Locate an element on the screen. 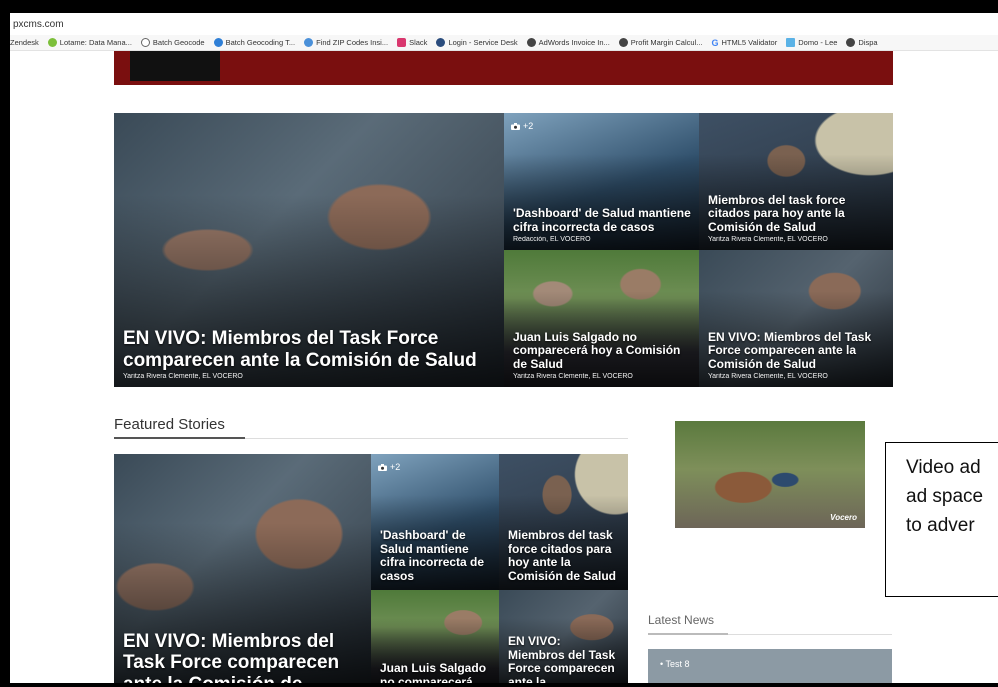  bookmark-html5-validator: G HTML5 Validator is located at coordinates (745, 43).